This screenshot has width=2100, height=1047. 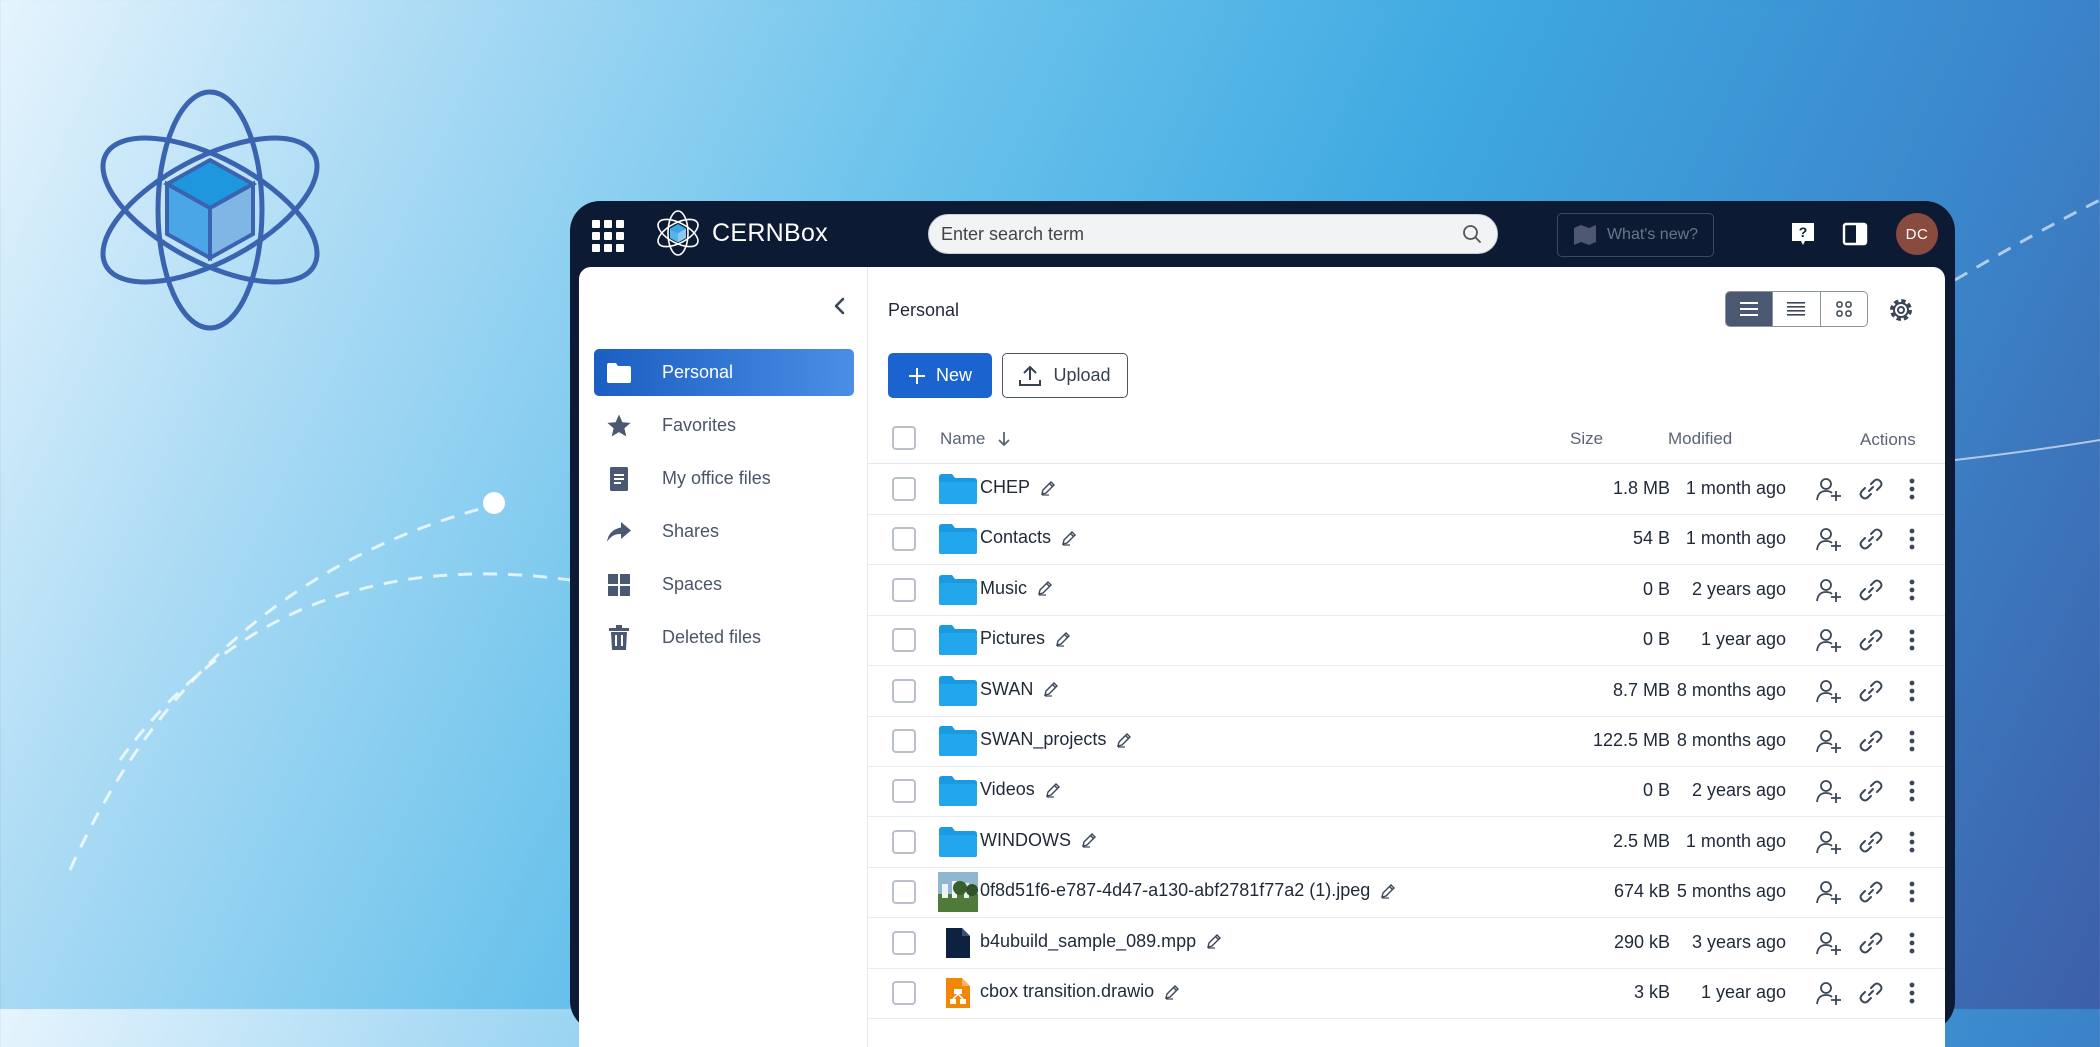 What do you see at coordinates (1065, 375) in the screenshot?
I see `upload-button: Upload` at bounding box center [1065, 375].